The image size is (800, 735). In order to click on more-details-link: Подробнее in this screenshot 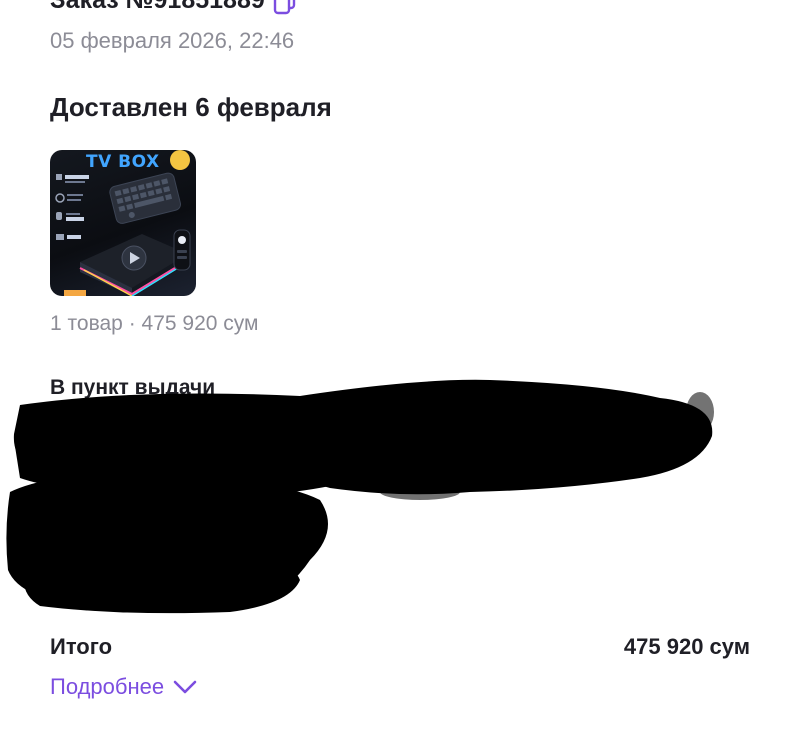, I will do `click(124, 687)`.